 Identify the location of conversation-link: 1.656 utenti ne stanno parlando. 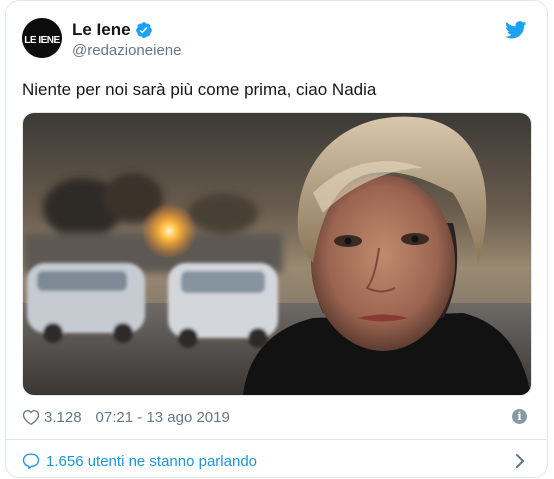
(276, 461).